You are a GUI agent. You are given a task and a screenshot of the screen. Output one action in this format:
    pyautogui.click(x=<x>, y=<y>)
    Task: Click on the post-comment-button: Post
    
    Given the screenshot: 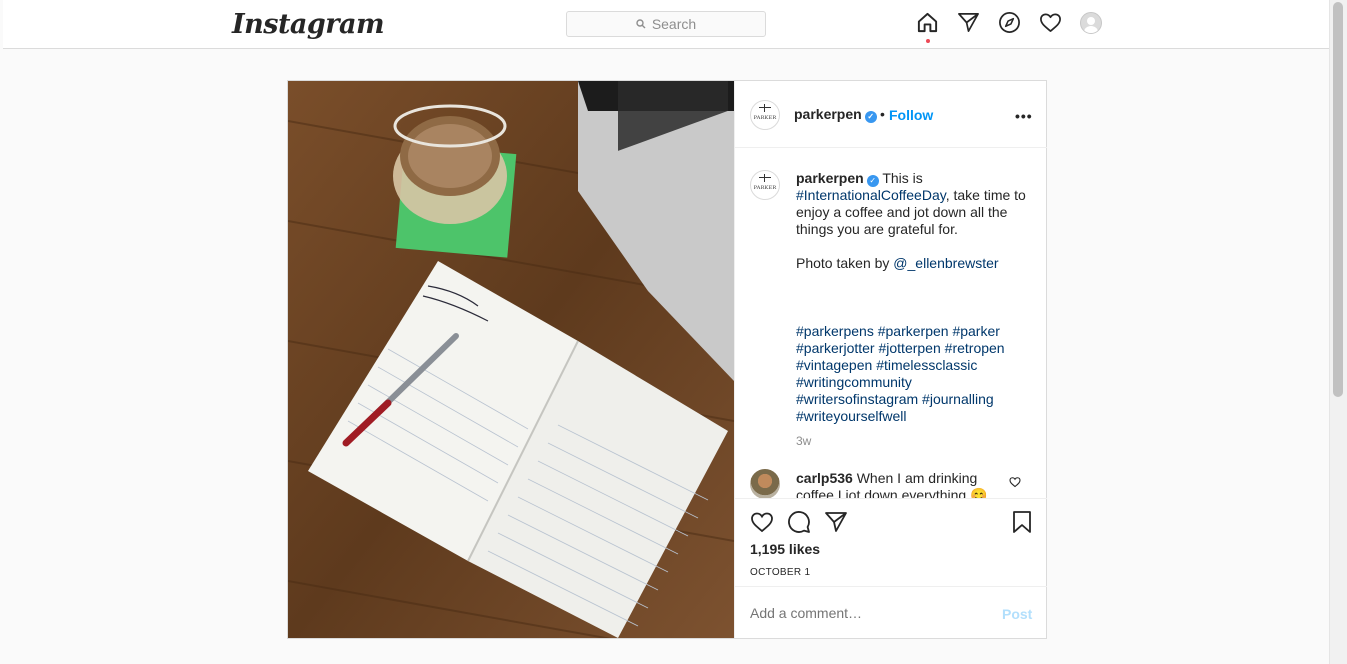 What is the action you would take?
    pyautogui.click(x=1017, y=614)
    